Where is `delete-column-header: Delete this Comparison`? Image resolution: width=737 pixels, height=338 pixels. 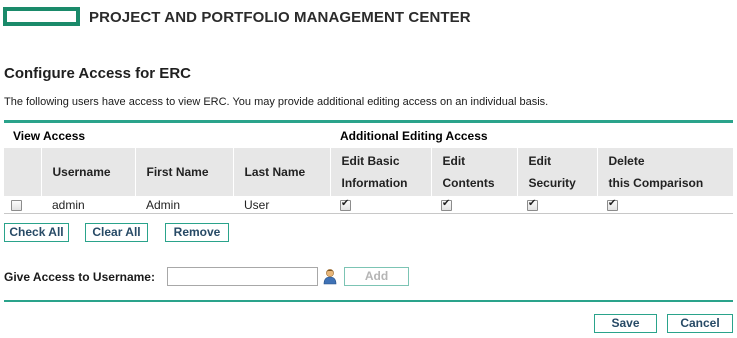
delete-column-header: Delete this Comparison is located at coordinates (665, 172).